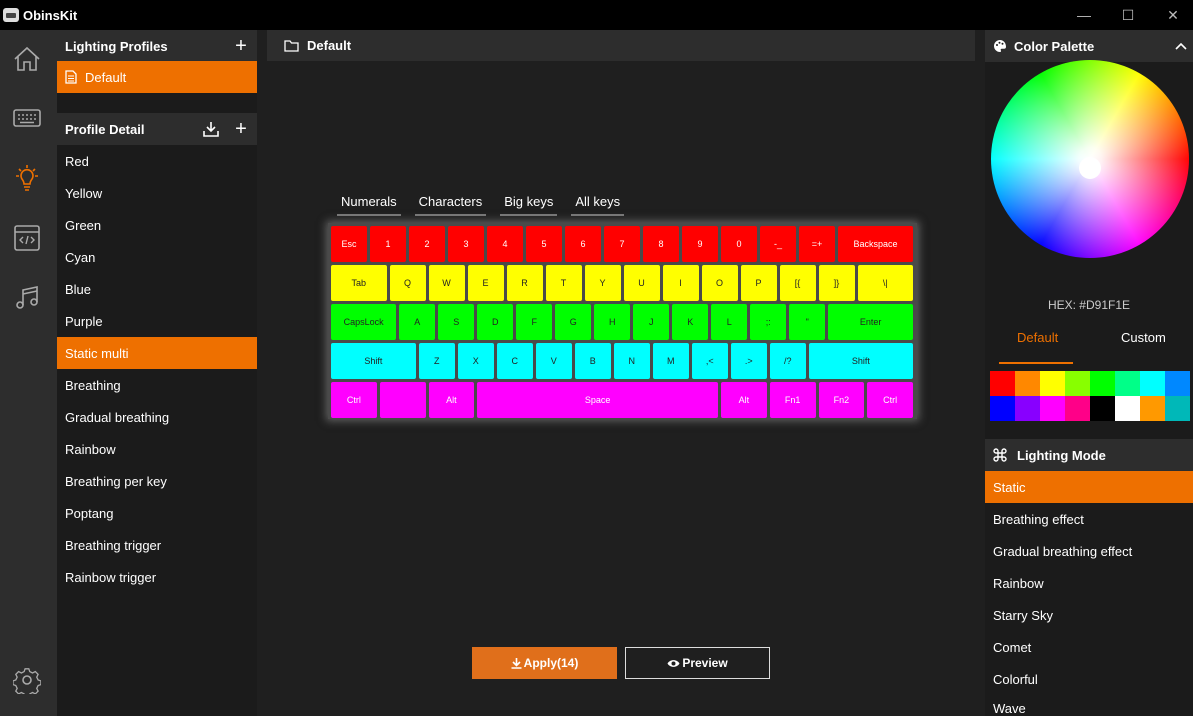  What do you see at coordinates (514, 361) in the screenshot?
I see `key-c: C` at bounding box center [514, 361].